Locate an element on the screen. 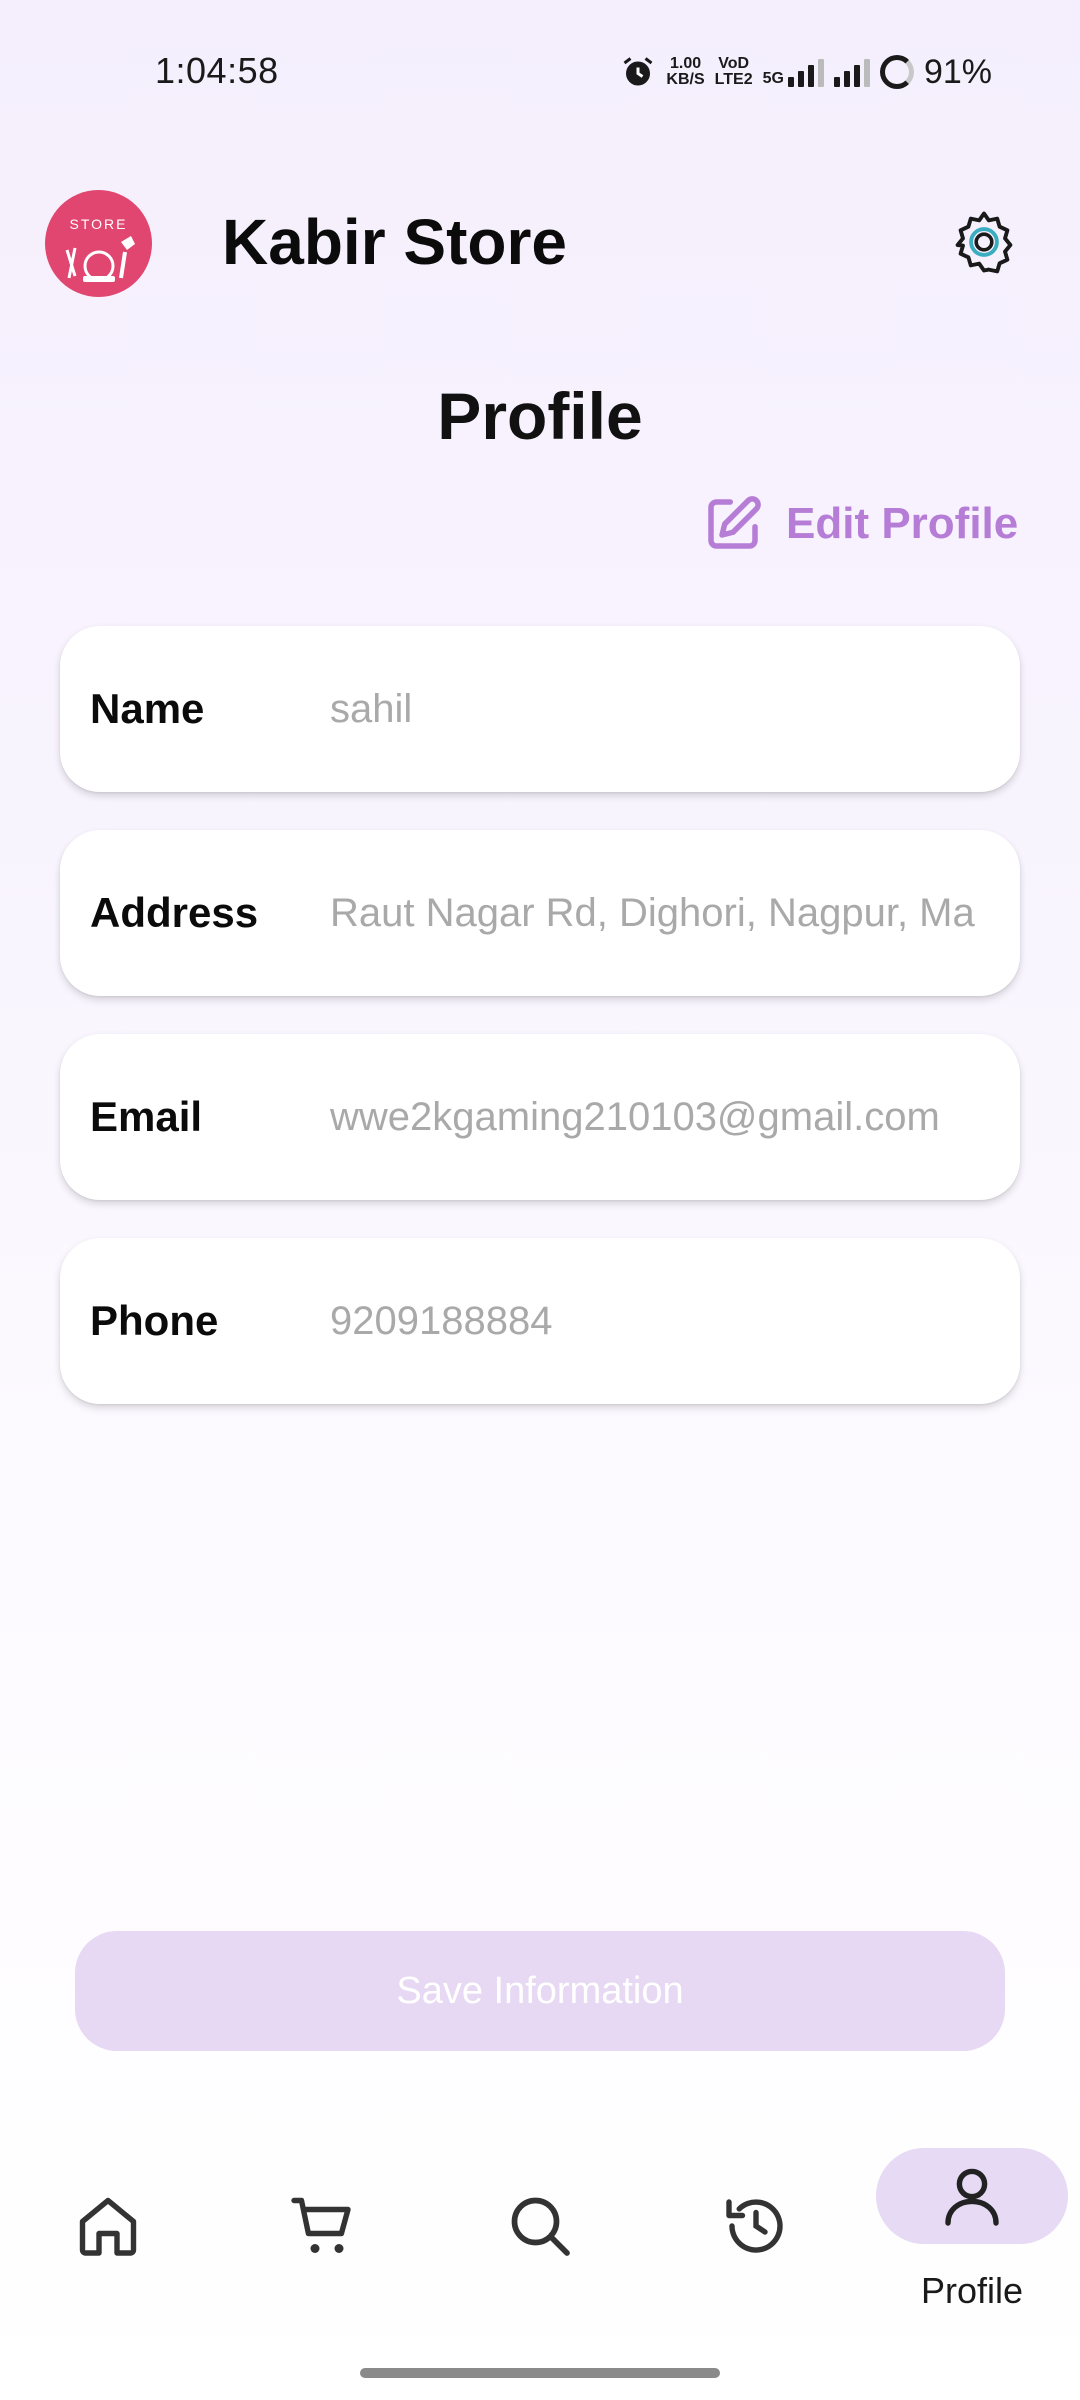 The image size is (1080, 2400). email-field: Email wwe2kgaming210103@gmail.com is located at coordinates (540, 1117).